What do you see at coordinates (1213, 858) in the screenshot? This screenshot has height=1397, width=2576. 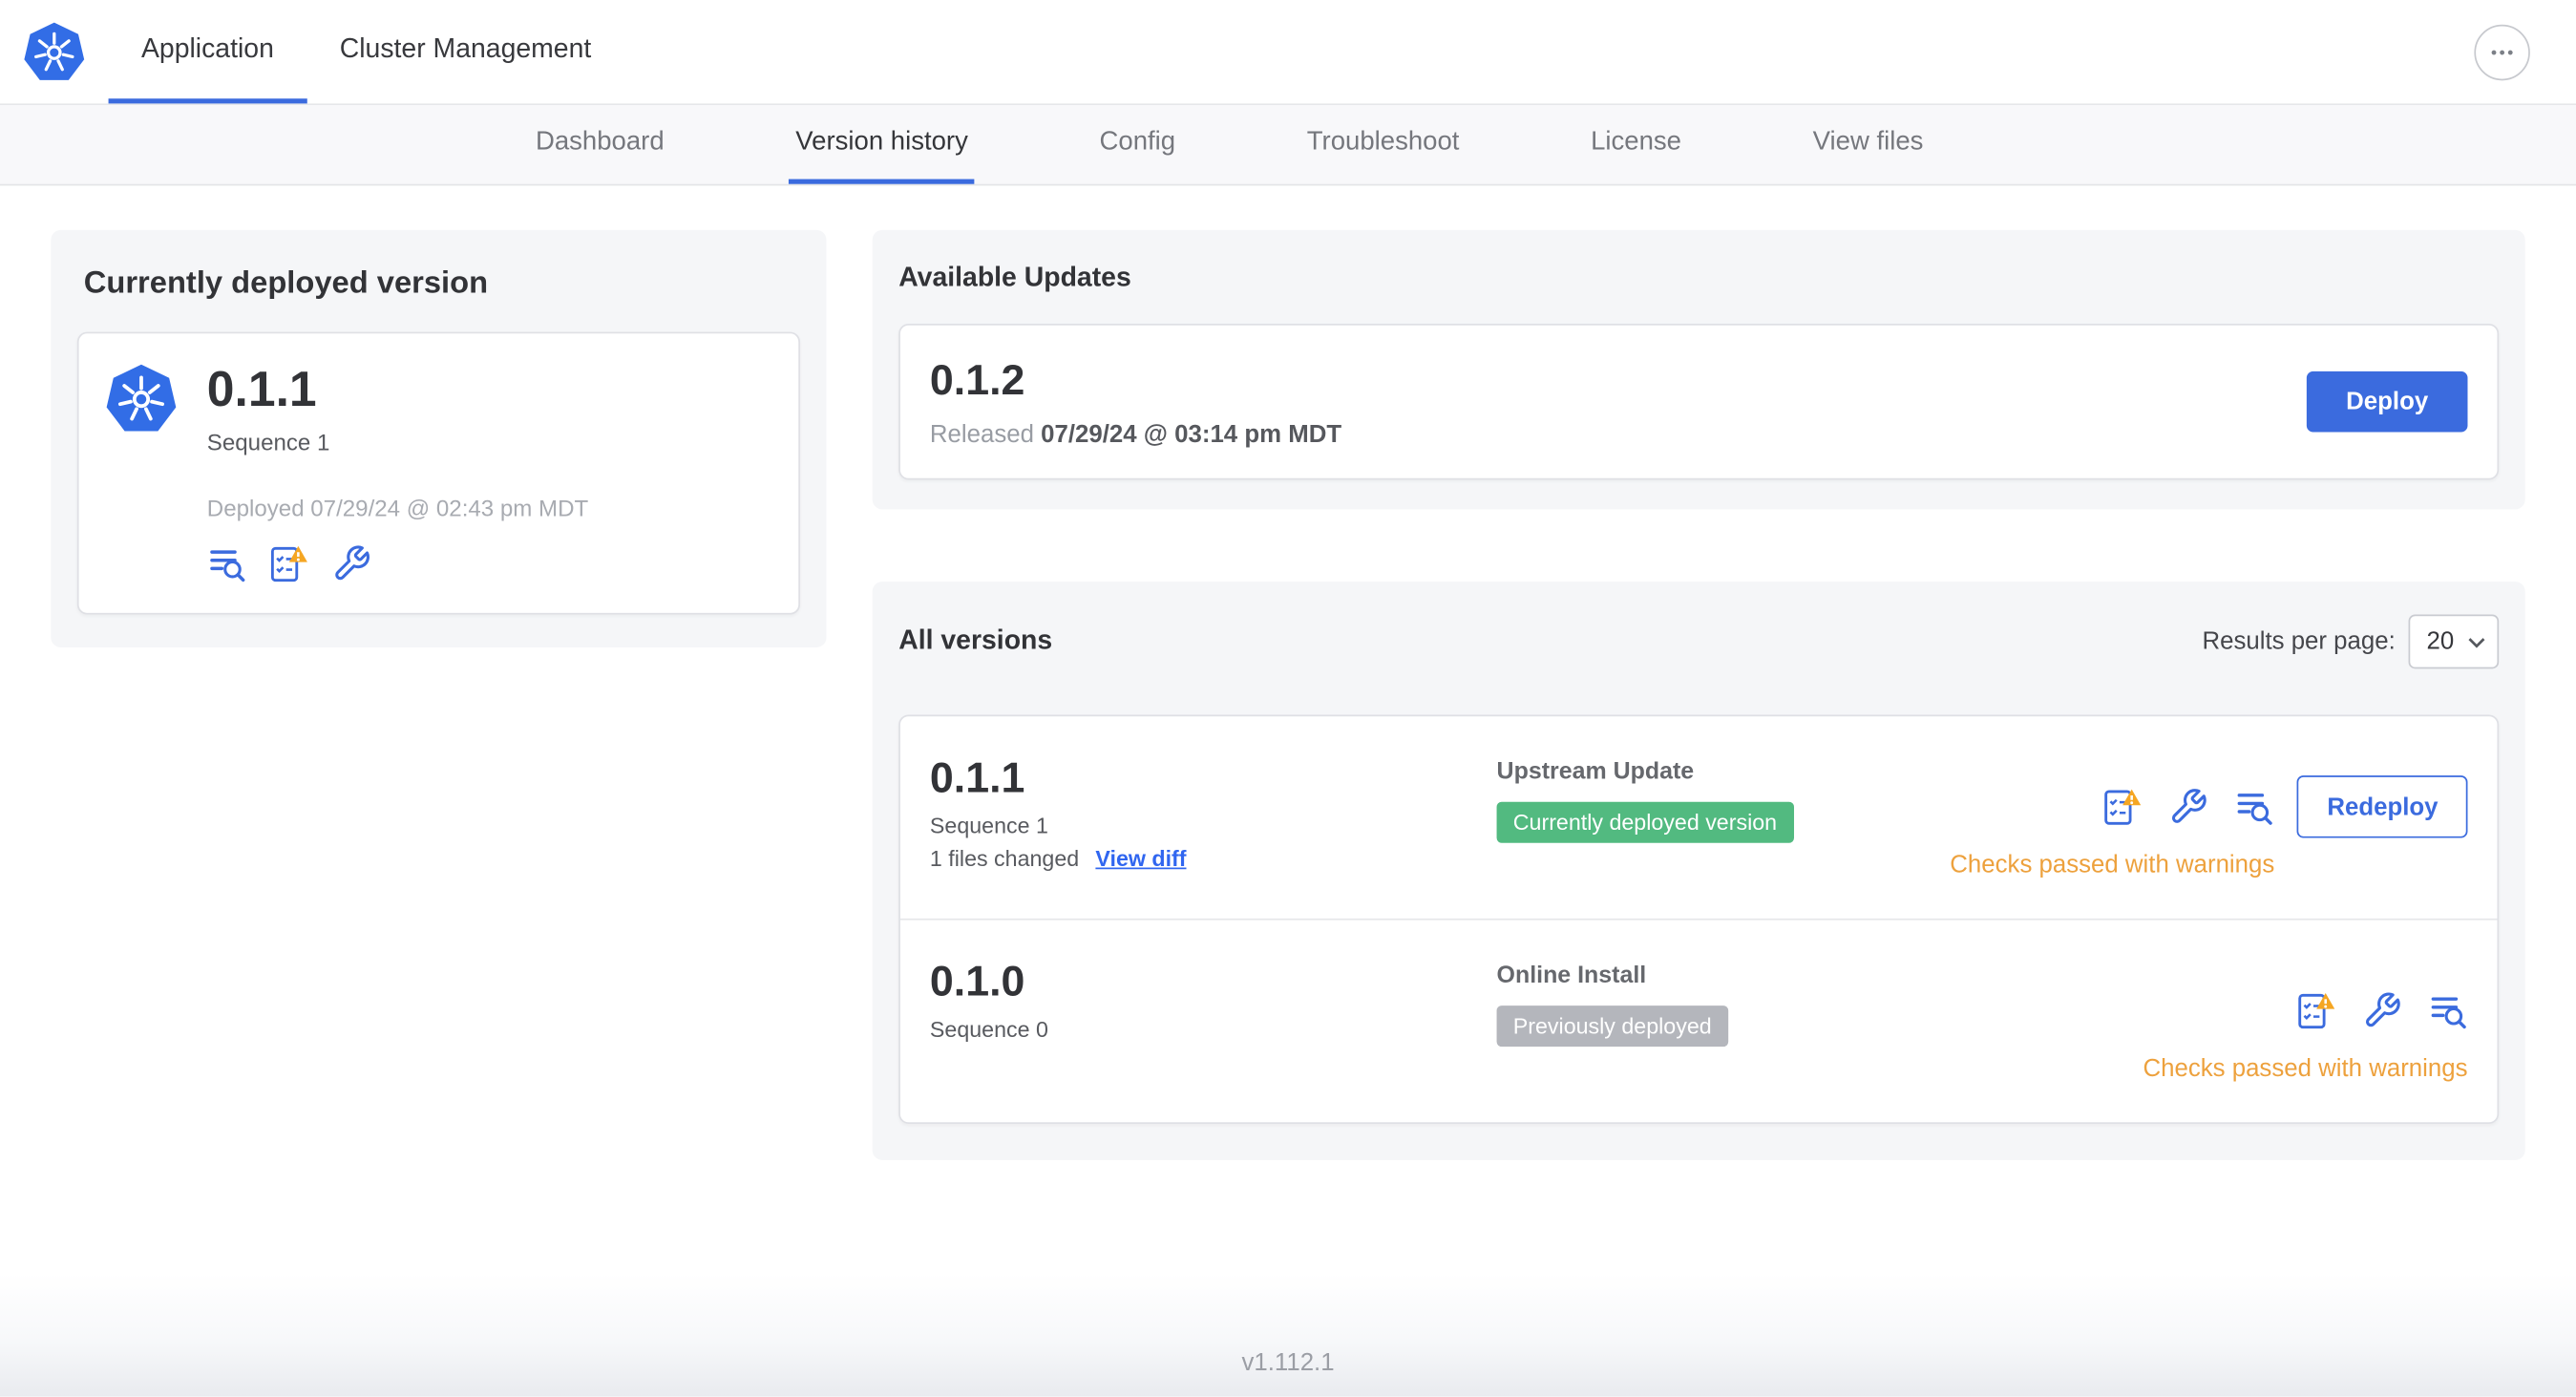 I see `files-changed-line: 1 files changed View diff` at bounding box center [1213, 858].